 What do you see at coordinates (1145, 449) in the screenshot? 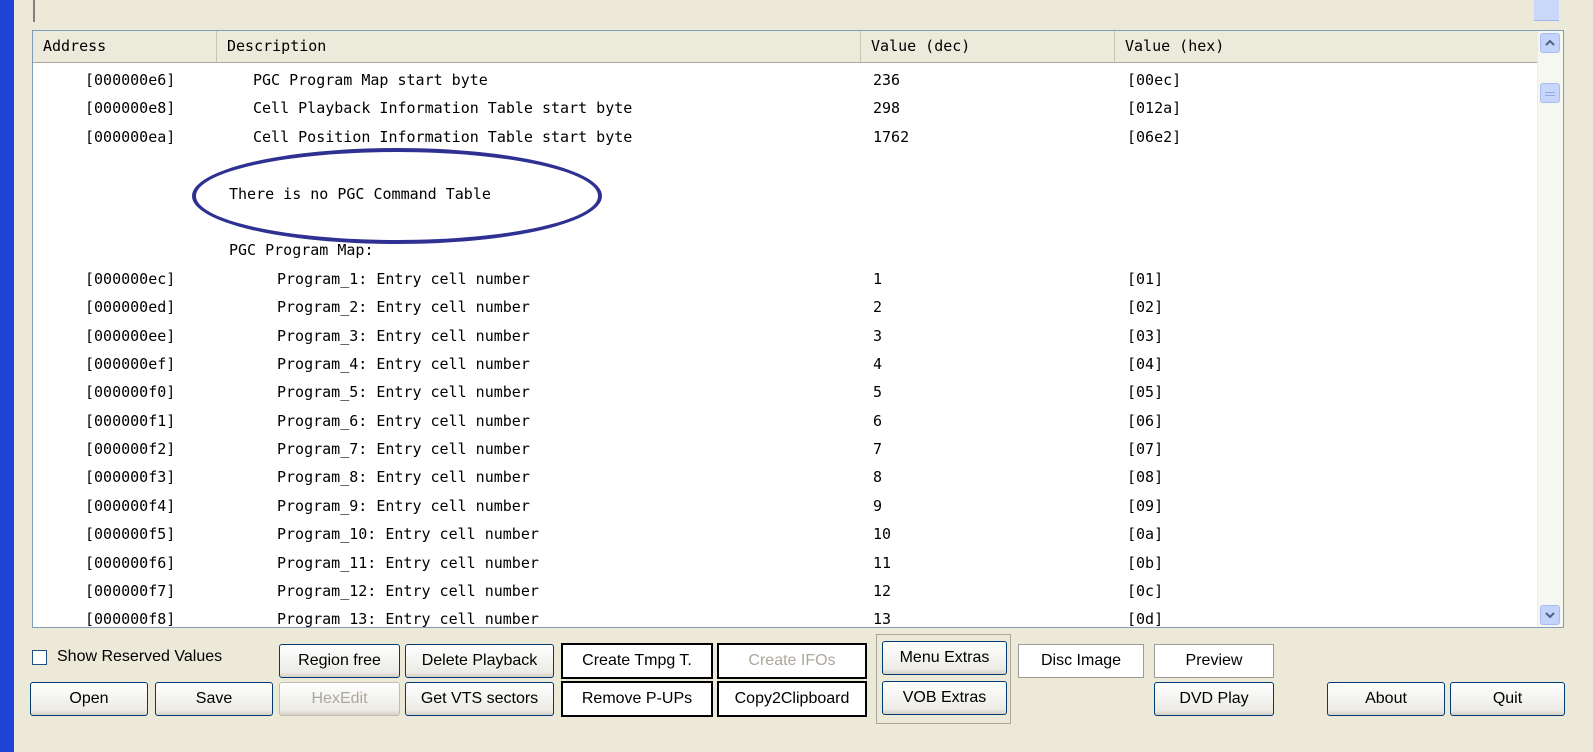
I see `value-hex-cell: [07]` at bounding box center [1145, 449].